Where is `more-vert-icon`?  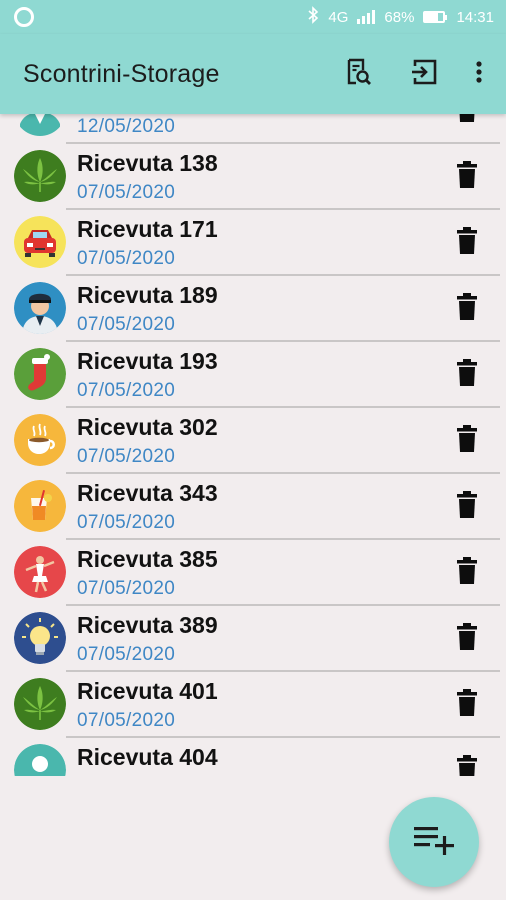 more-vert-icon is located at coordinates (479, 74).